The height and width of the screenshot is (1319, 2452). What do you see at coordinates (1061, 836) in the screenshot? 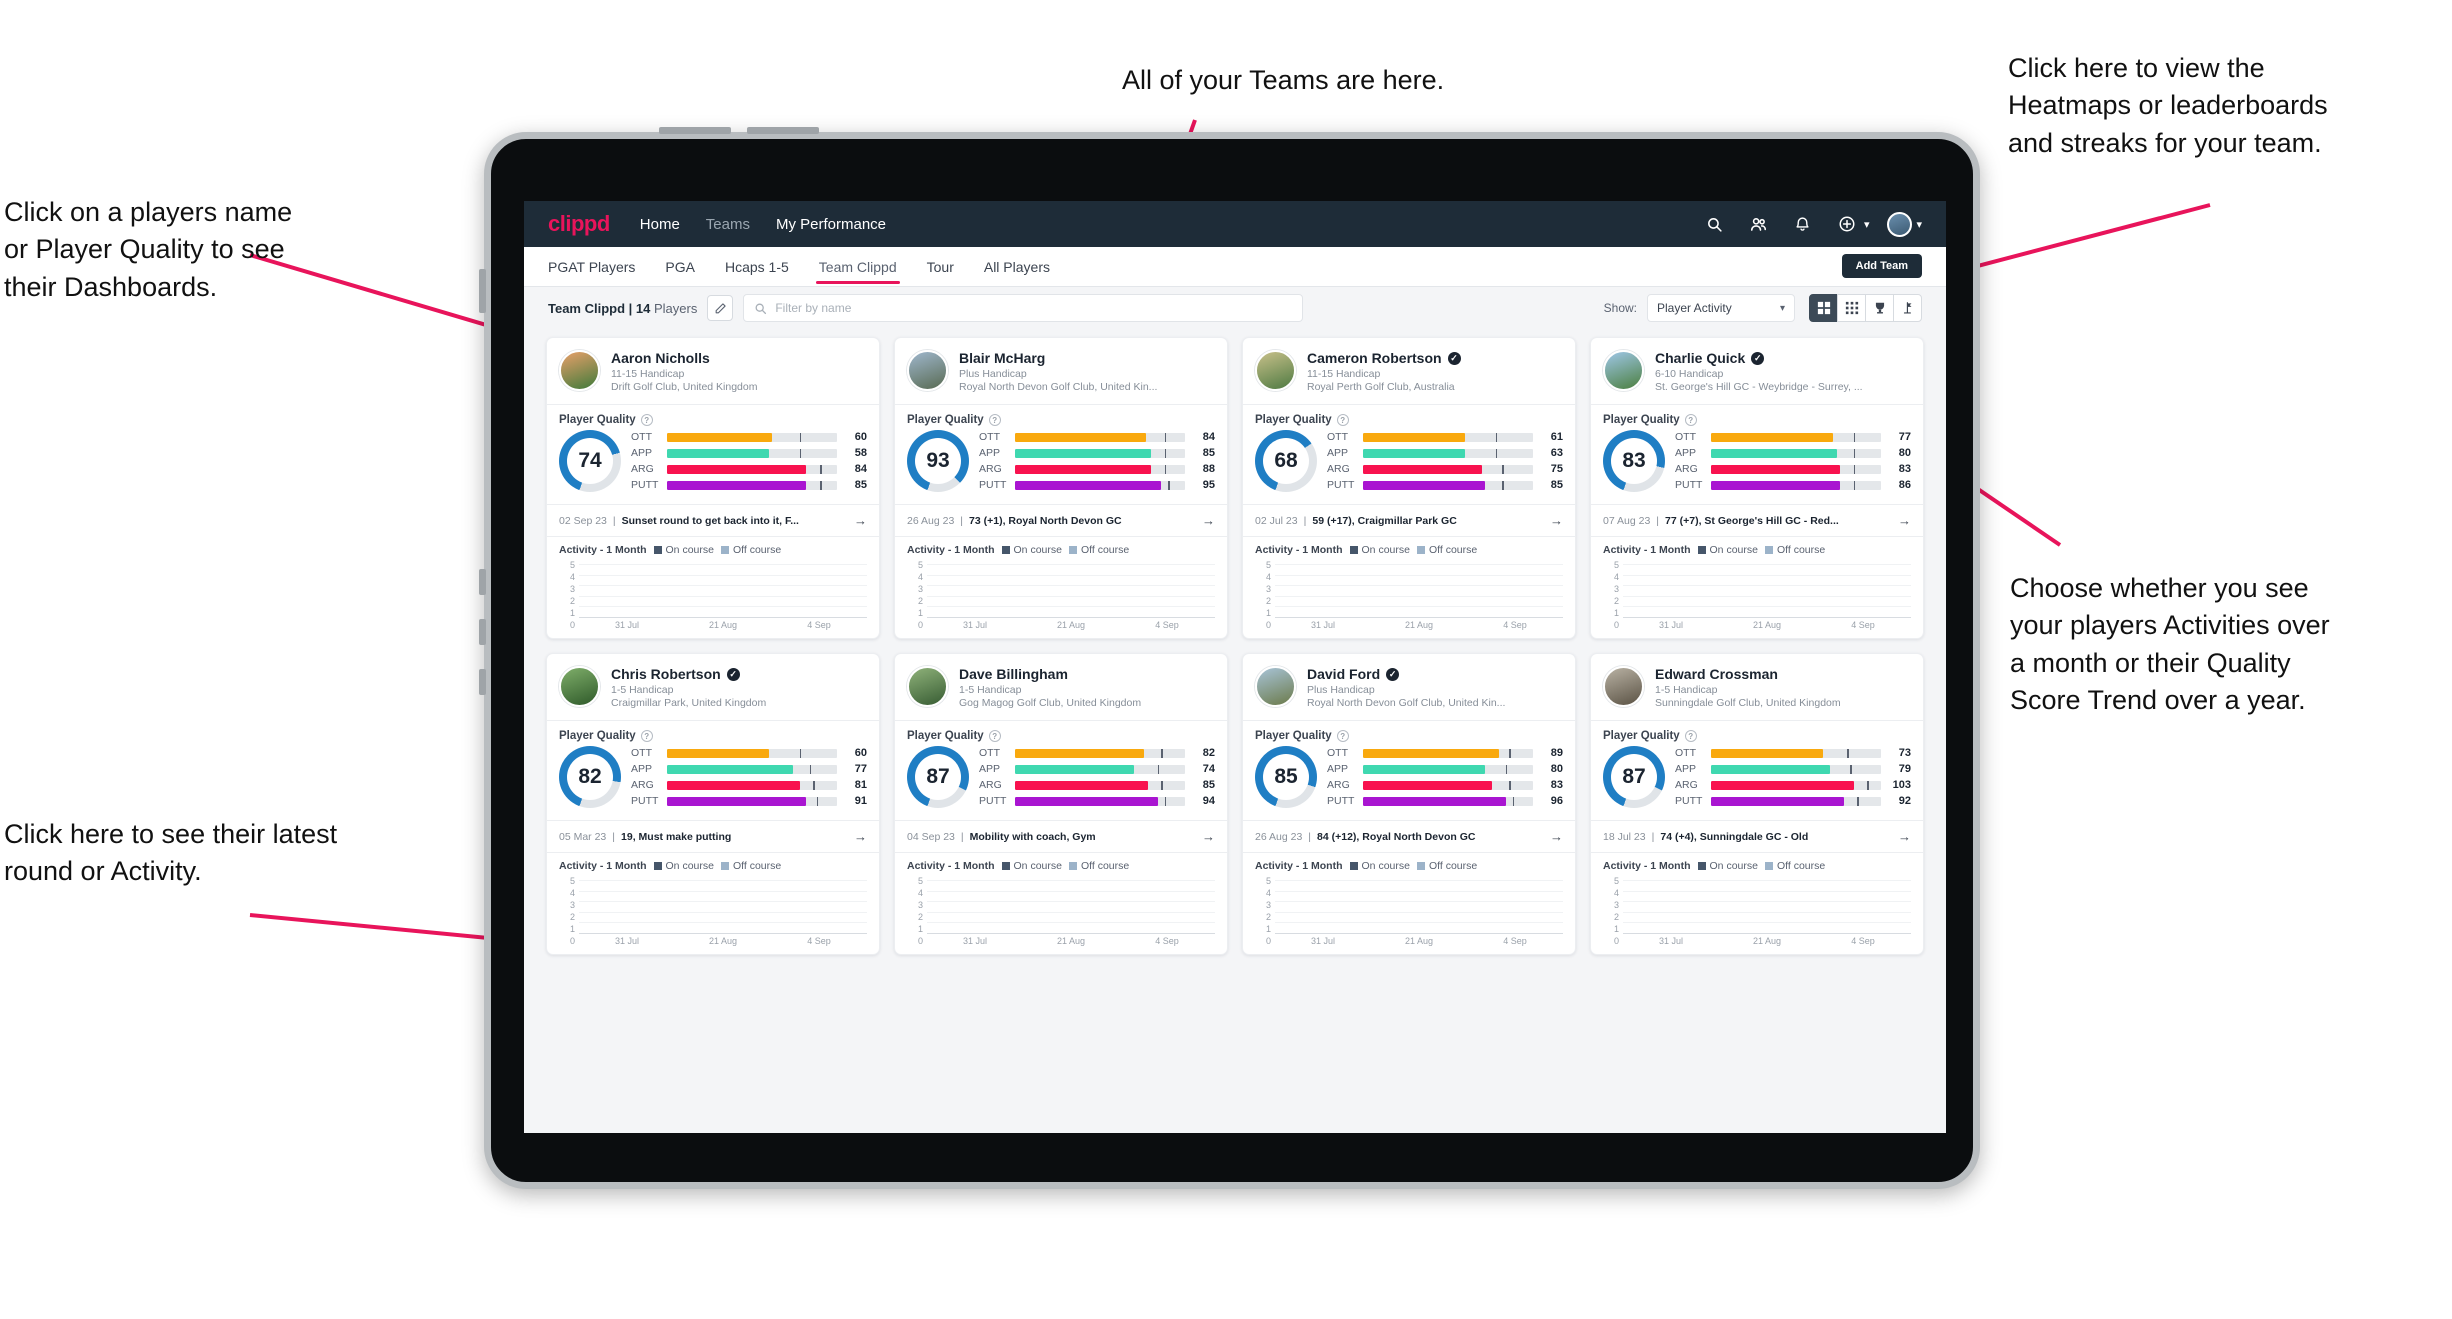
I see `latest-activity-row: 04 Sep 23 | Mobility with coach, Gym →` at bounding box center [1061, 836].